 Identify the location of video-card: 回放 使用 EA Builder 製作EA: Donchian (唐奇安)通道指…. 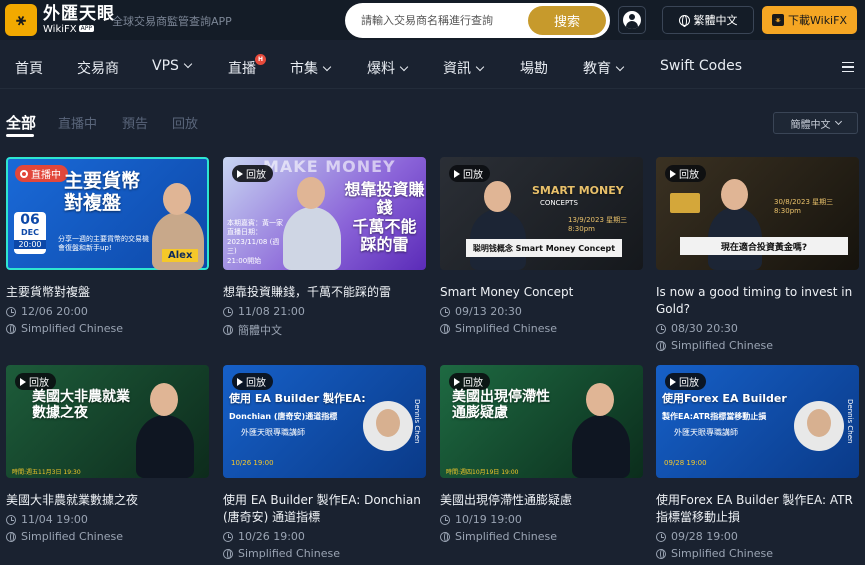
(324, 462).